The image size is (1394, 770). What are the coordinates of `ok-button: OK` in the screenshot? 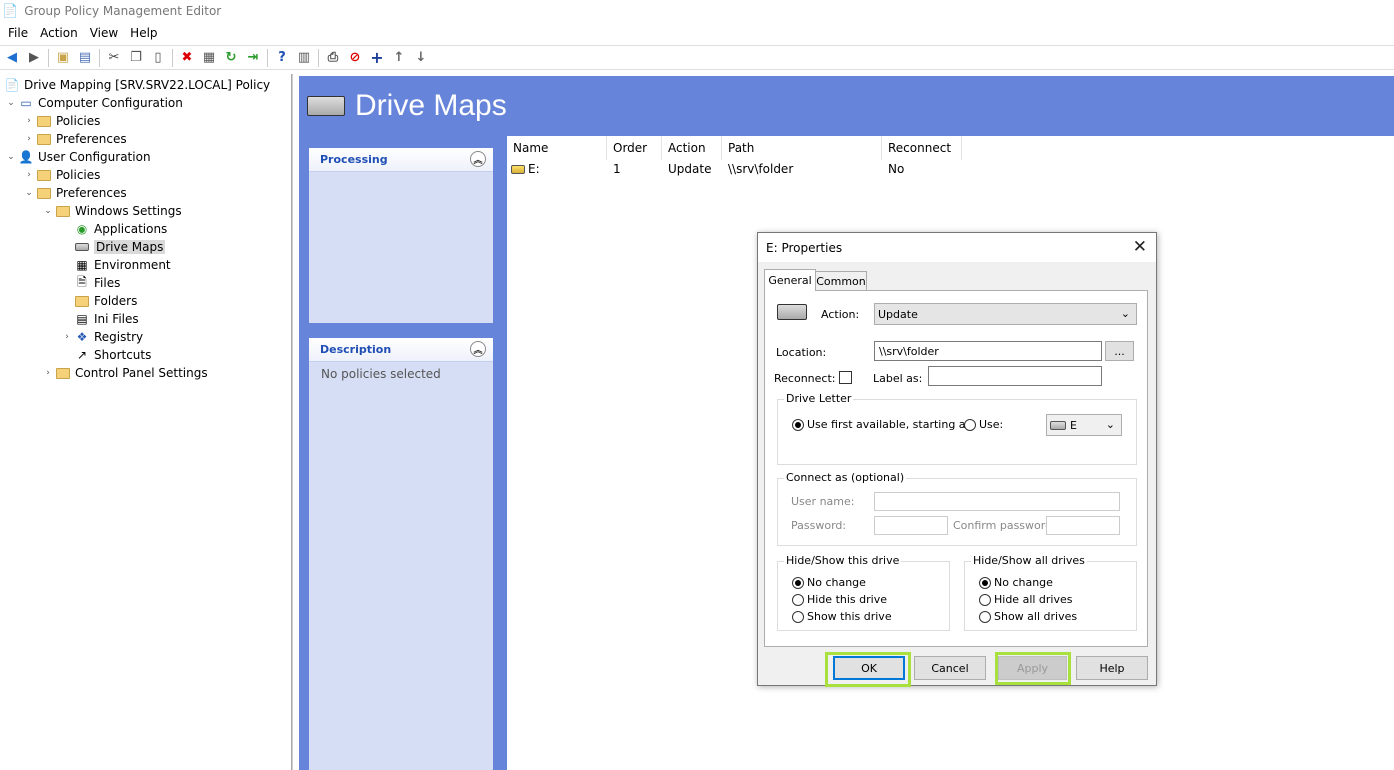 It's located at (869, 668).